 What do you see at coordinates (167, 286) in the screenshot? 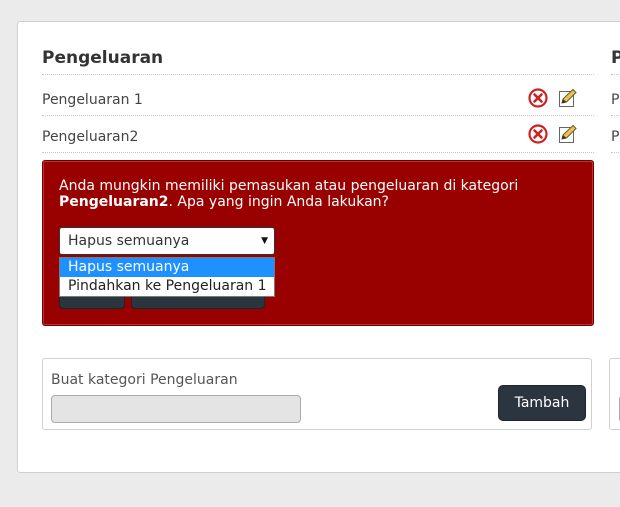
I see `dropdown-option: Pindahkan ke Pengeluaran 1` at bounding box center [167, 286].